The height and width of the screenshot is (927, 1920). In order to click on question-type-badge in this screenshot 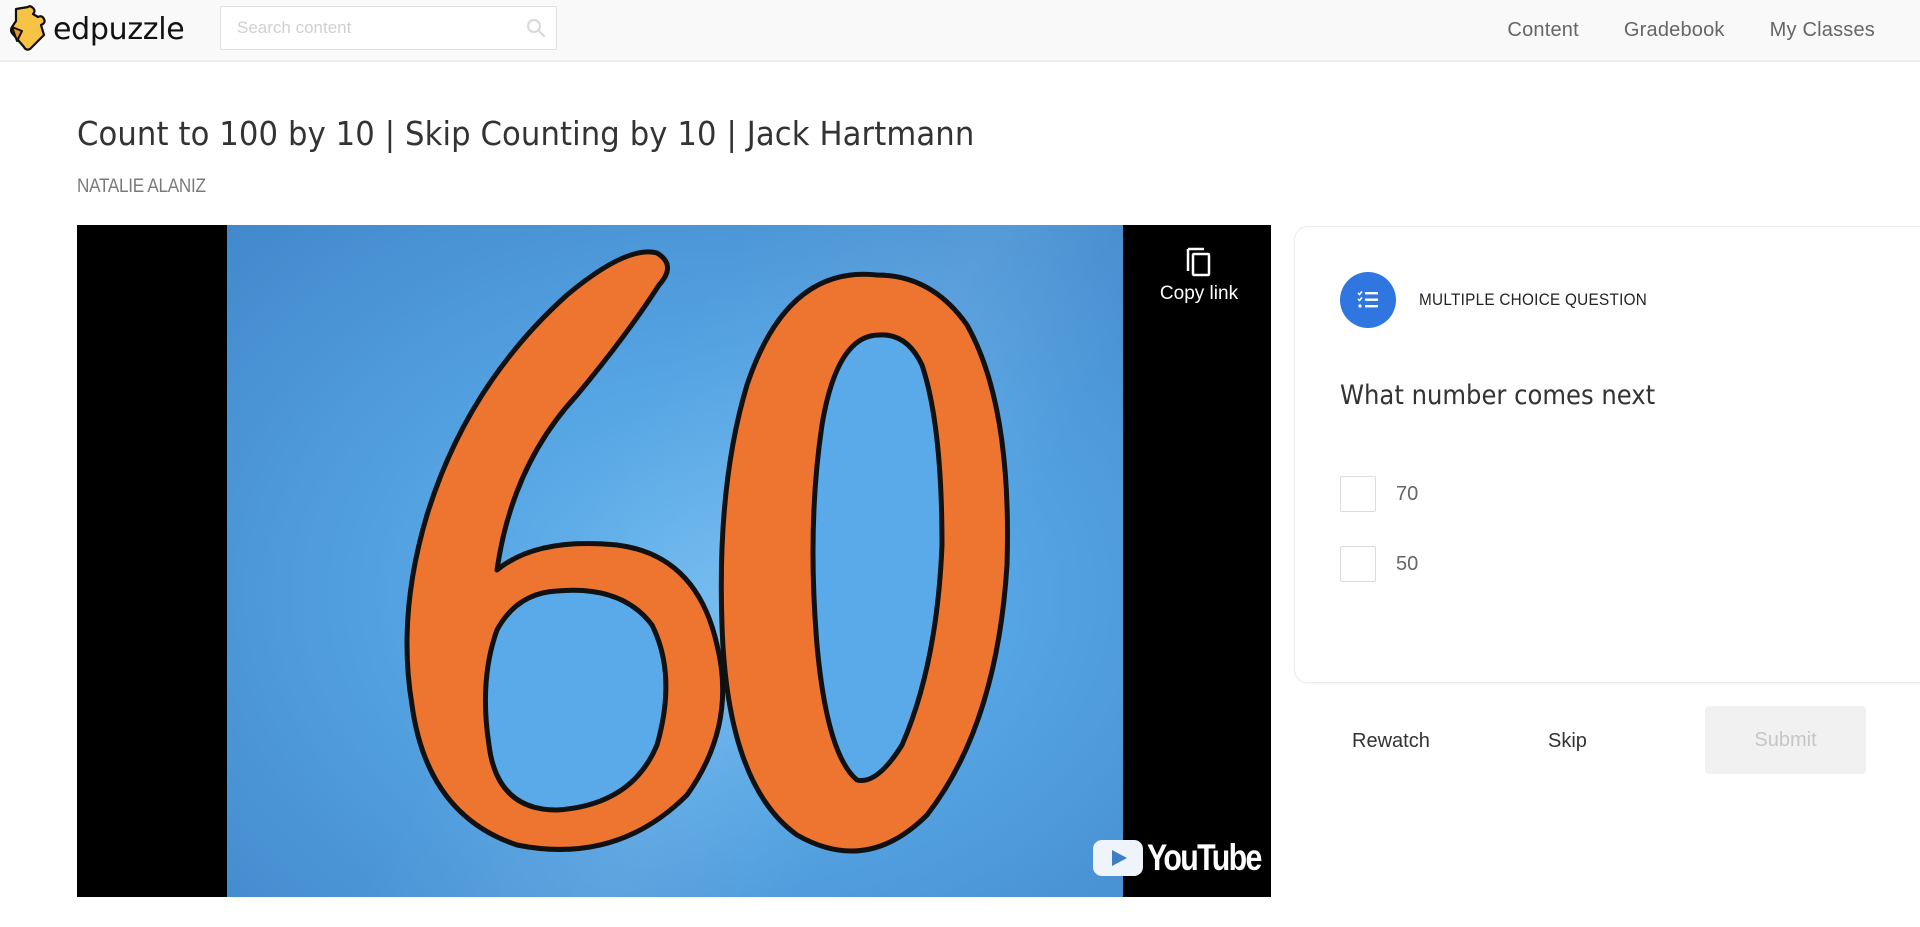, I will do `click(1368, 300)`.